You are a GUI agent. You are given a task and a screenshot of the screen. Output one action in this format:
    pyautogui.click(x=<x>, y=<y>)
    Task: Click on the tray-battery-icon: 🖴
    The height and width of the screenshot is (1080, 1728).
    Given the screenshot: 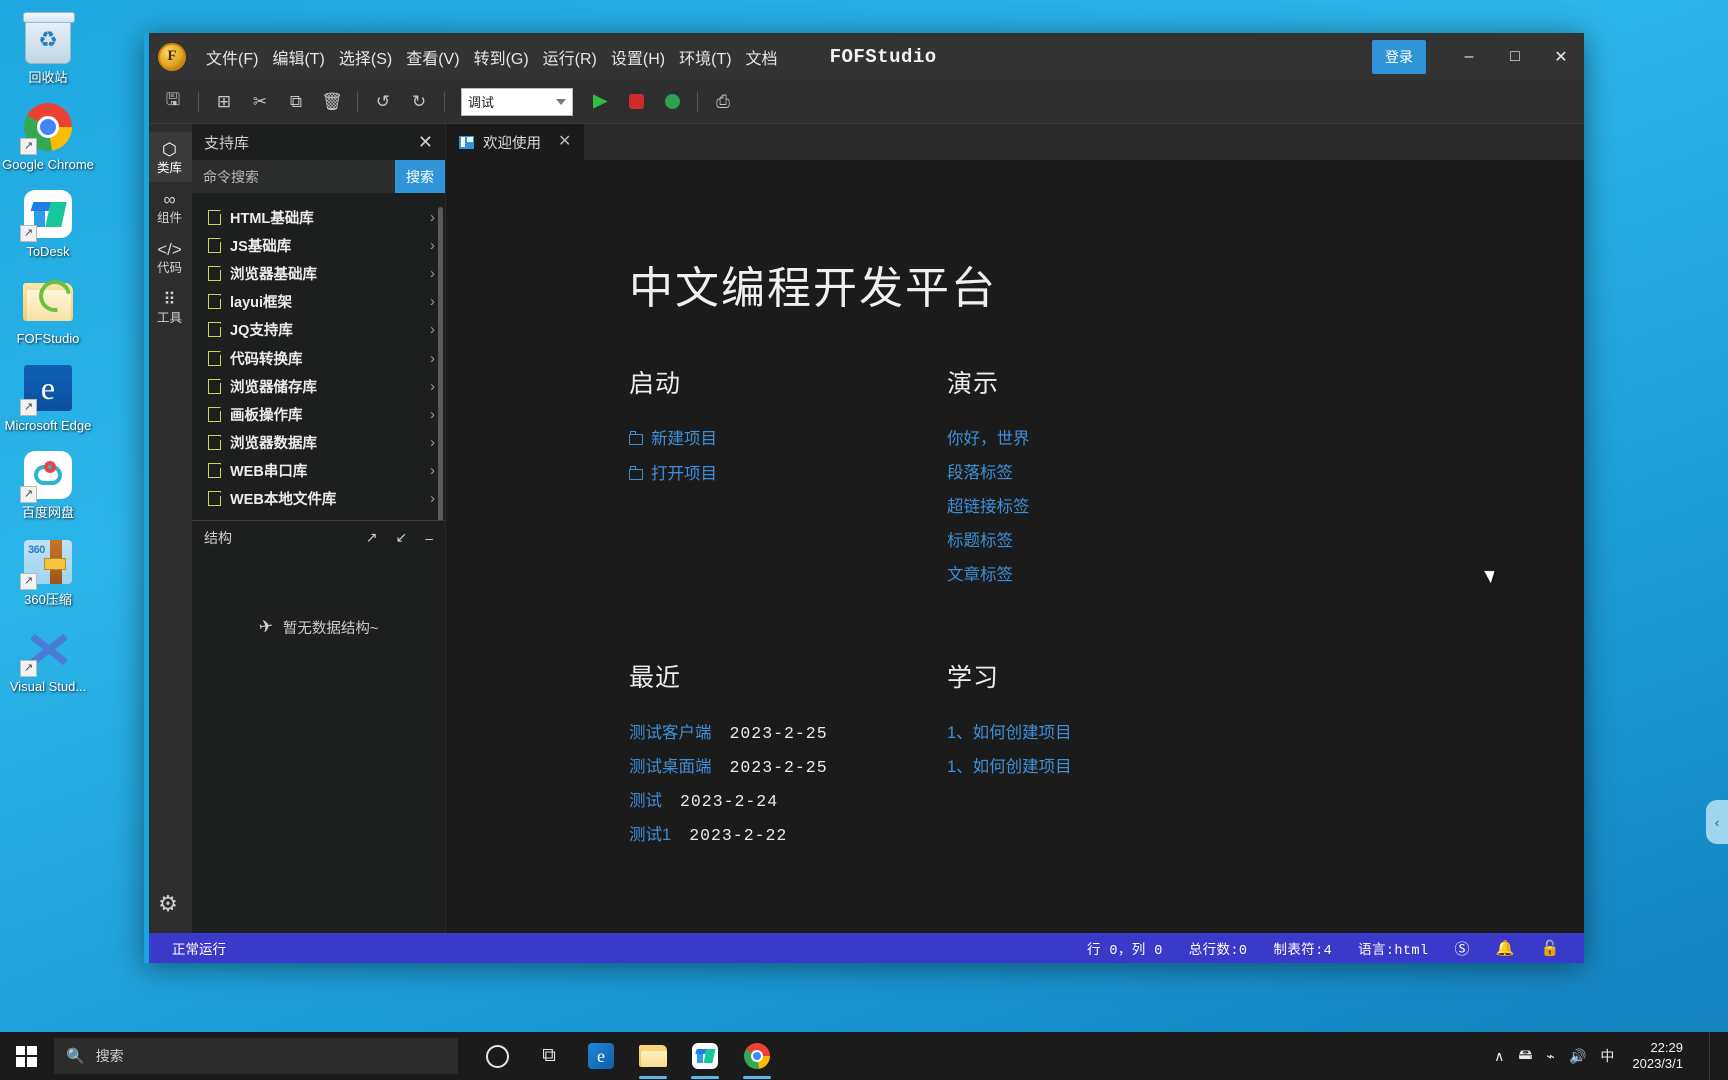 What is the action you would take?
    pyautogui.click(x=1525, y=1056)
    